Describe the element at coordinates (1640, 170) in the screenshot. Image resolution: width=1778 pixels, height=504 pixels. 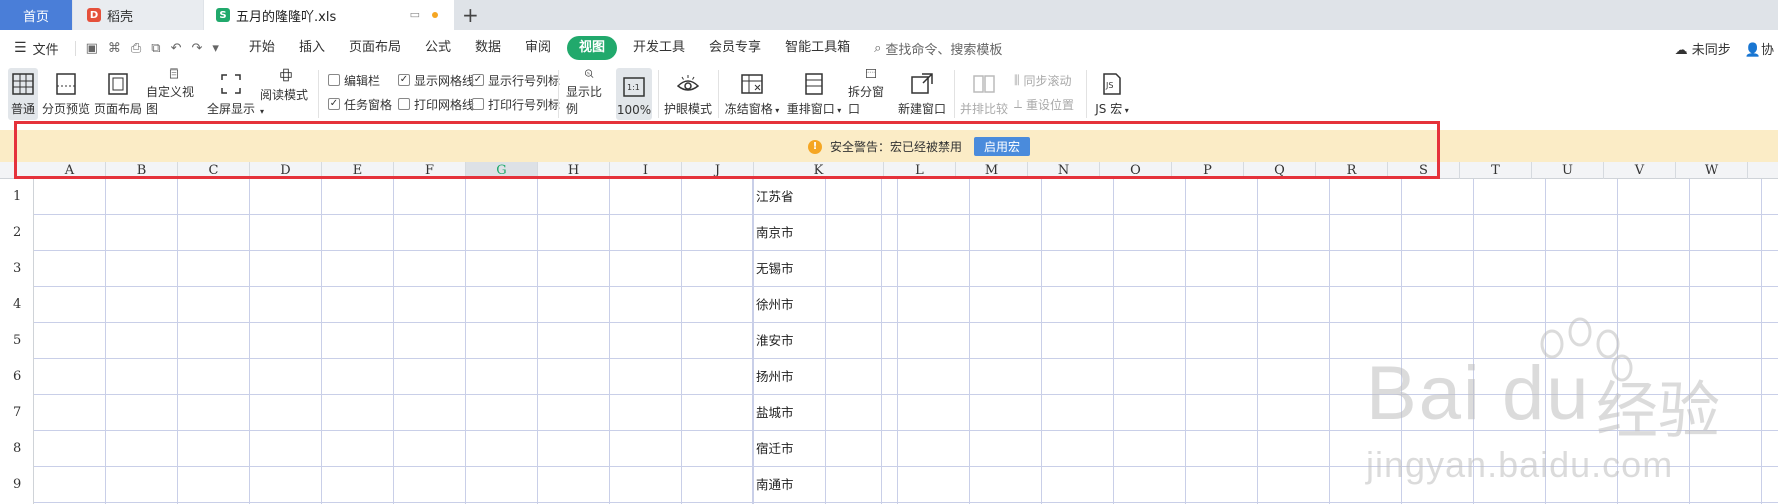
I see `column-header: V` at that location.